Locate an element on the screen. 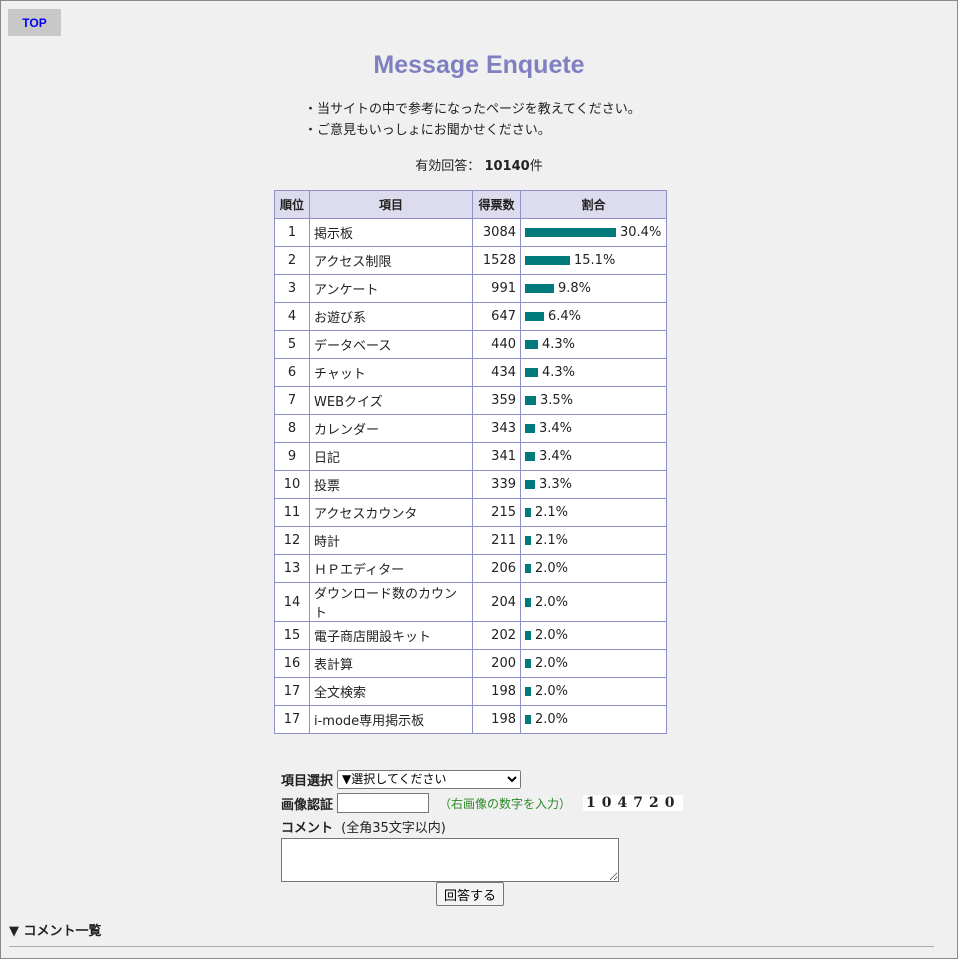 This screenshot has height=959, width=958. votes-cell: 339 is located at coordinates (496, 484).